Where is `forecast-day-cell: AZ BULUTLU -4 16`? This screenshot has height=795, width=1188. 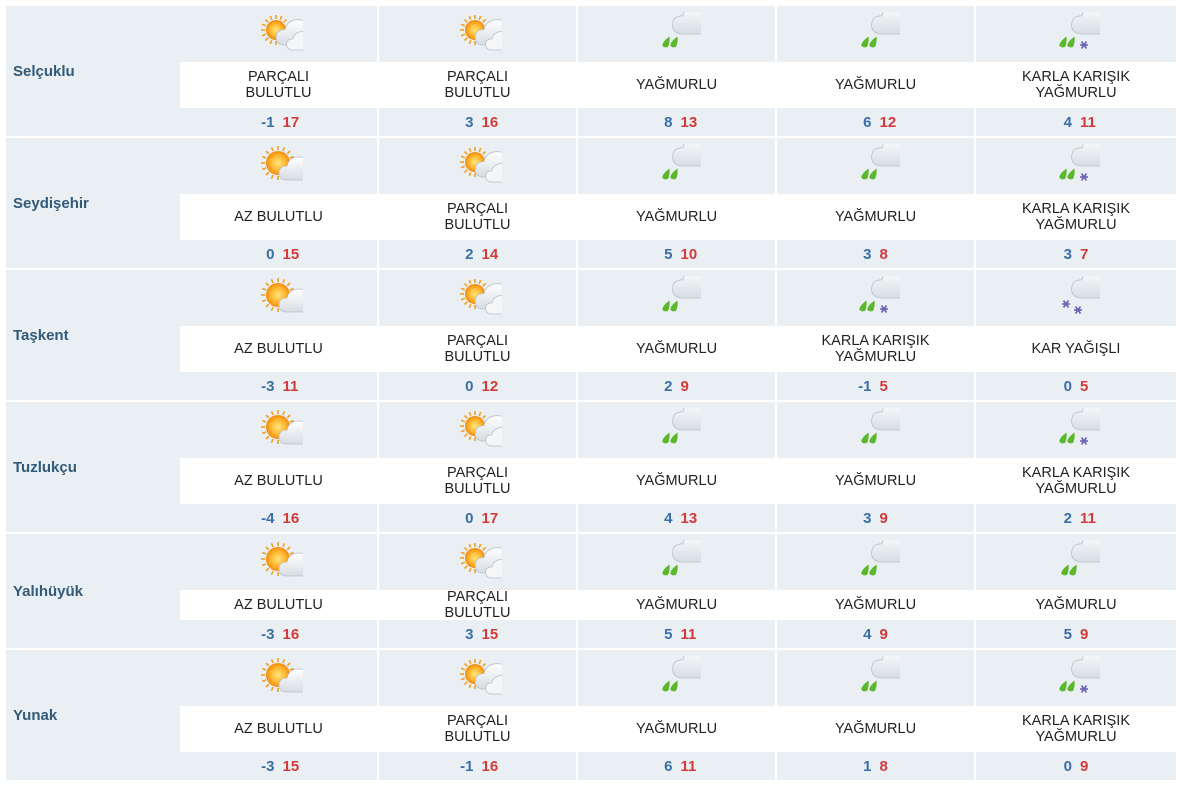 forecast-day-cell: AZ BULUTLU -4 16 is located at coordinates (278, 467).